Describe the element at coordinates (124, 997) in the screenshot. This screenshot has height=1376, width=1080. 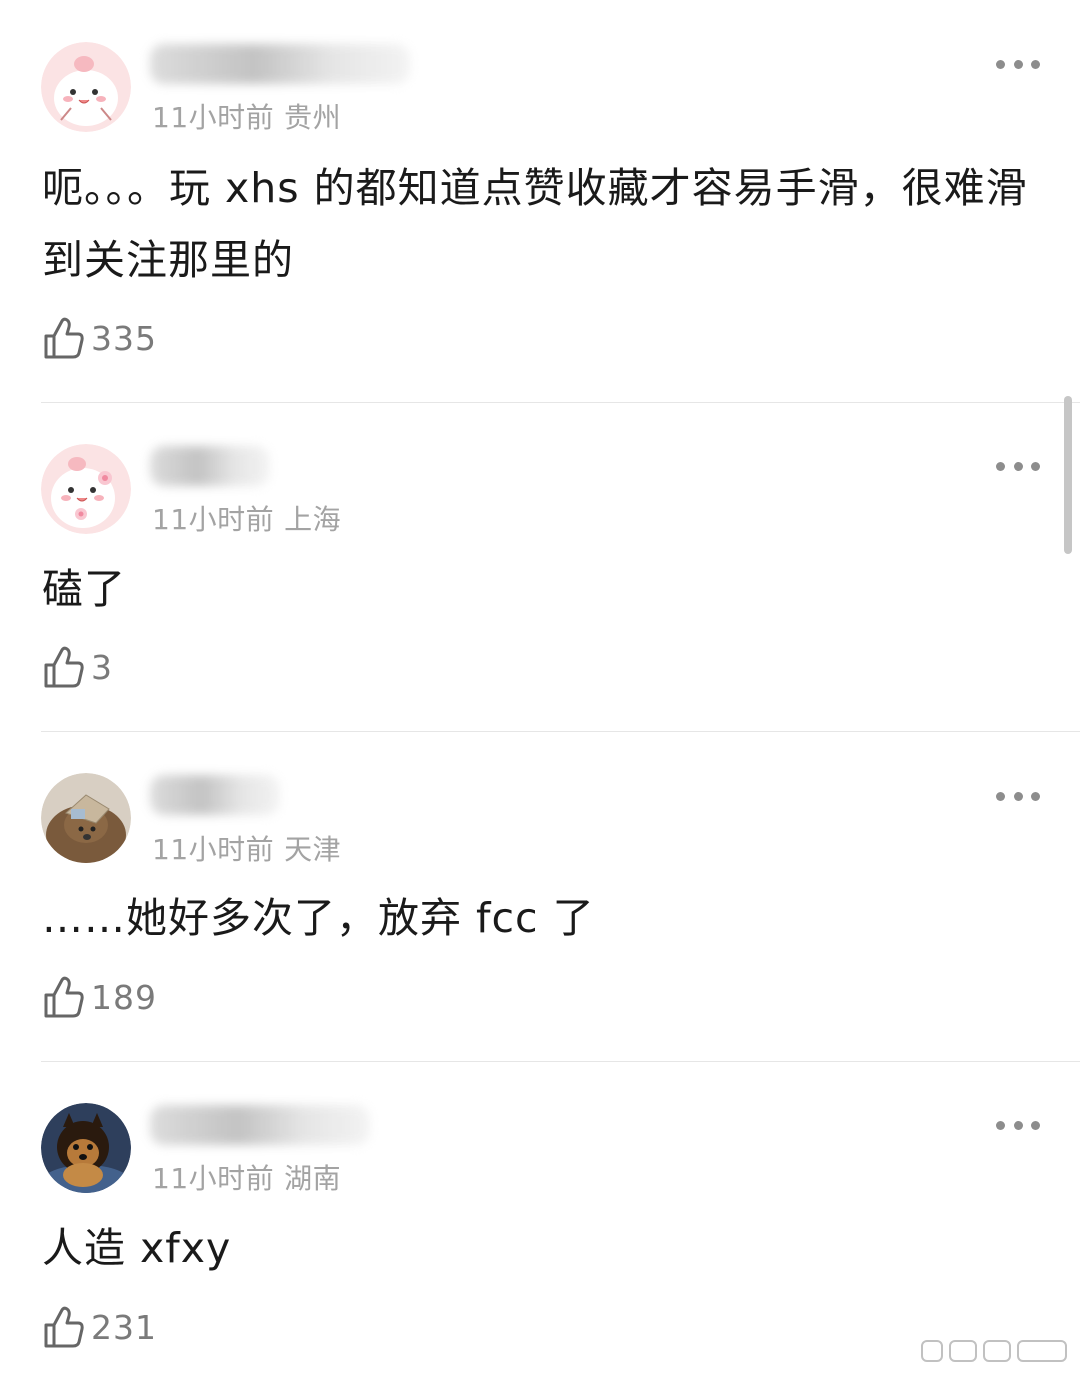
I see `like-count: 189` at that location.